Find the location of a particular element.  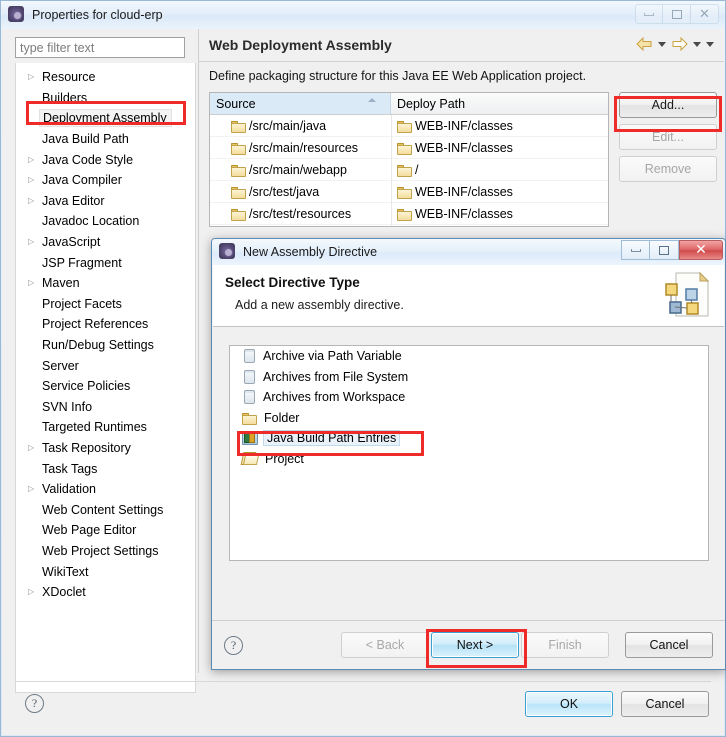

sidebar-item-java-build-path: ▷Java Build Path is located at coordinates (105, 139).